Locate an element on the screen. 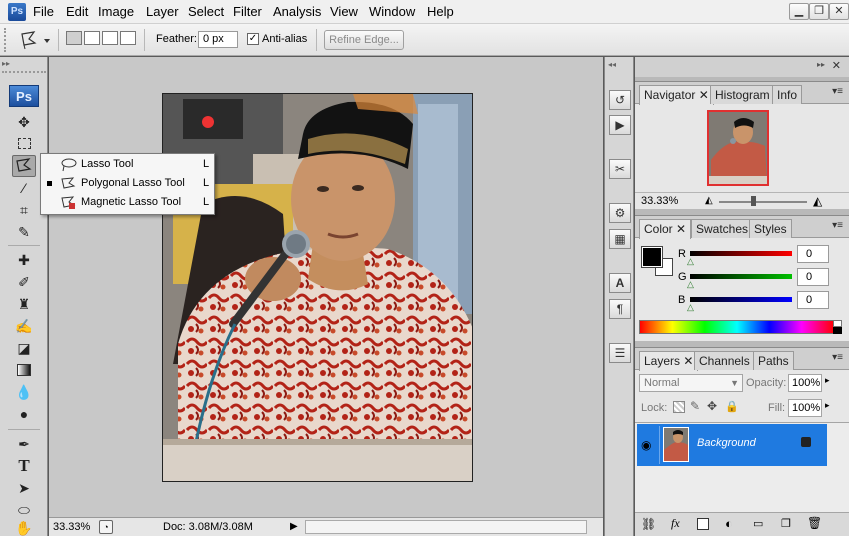 The image size is (849, 536). opacity-dropdown-icon: ▸ is located at coordinates (827, 380).